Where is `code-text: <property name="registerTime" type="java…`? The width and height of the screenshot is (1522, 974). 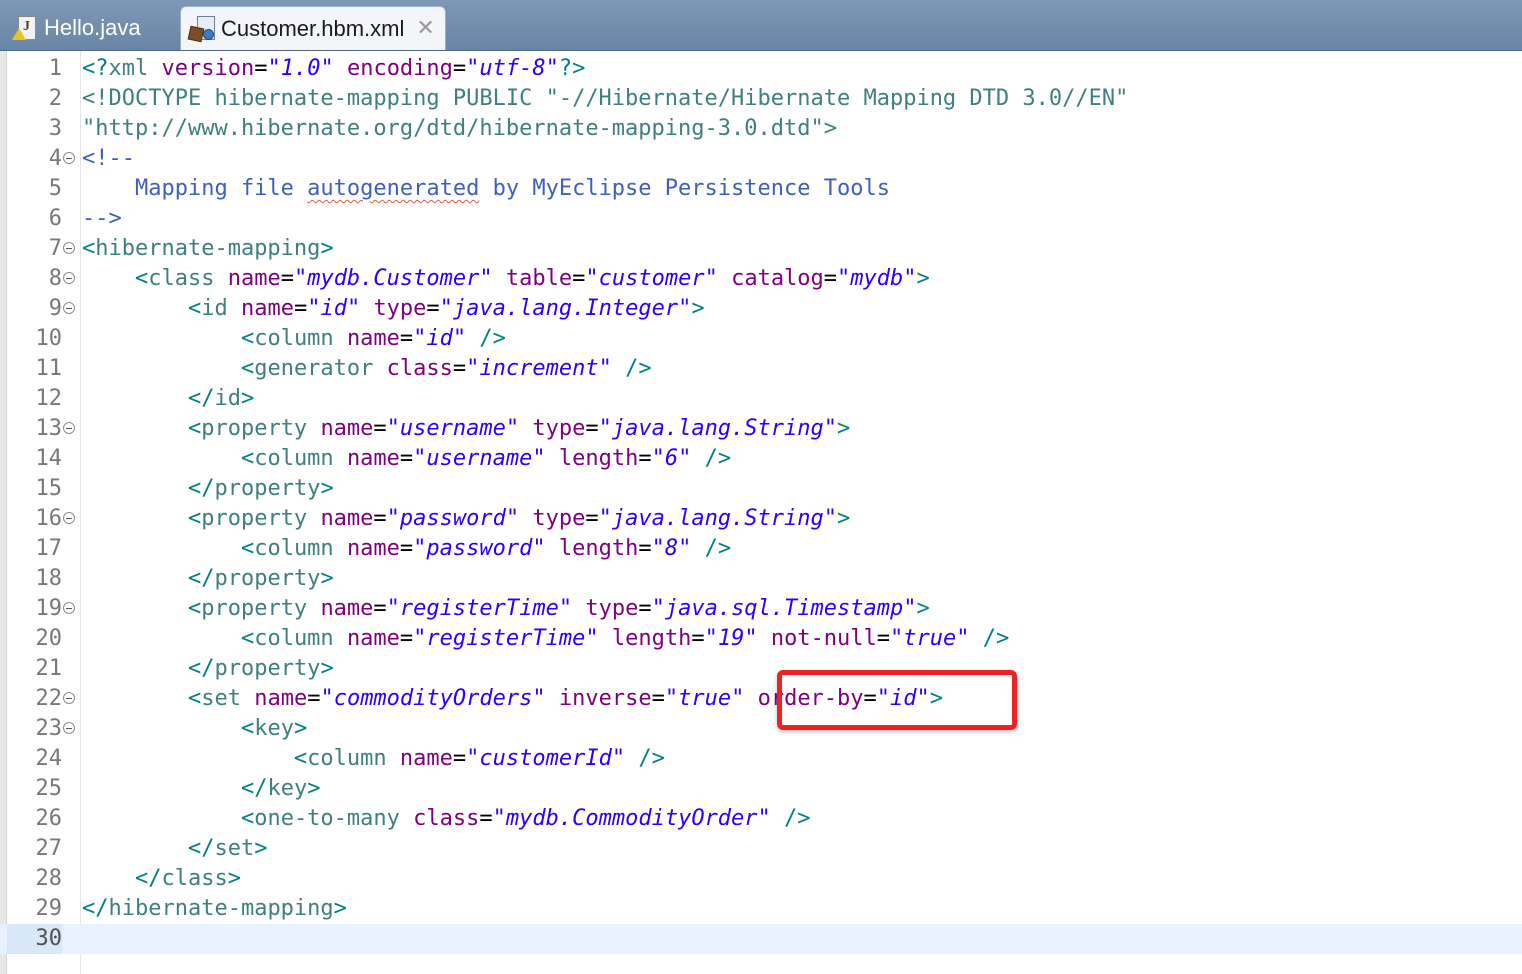
code-text: <property name="registerTime" type="java… is located at coordinates (558, 608).